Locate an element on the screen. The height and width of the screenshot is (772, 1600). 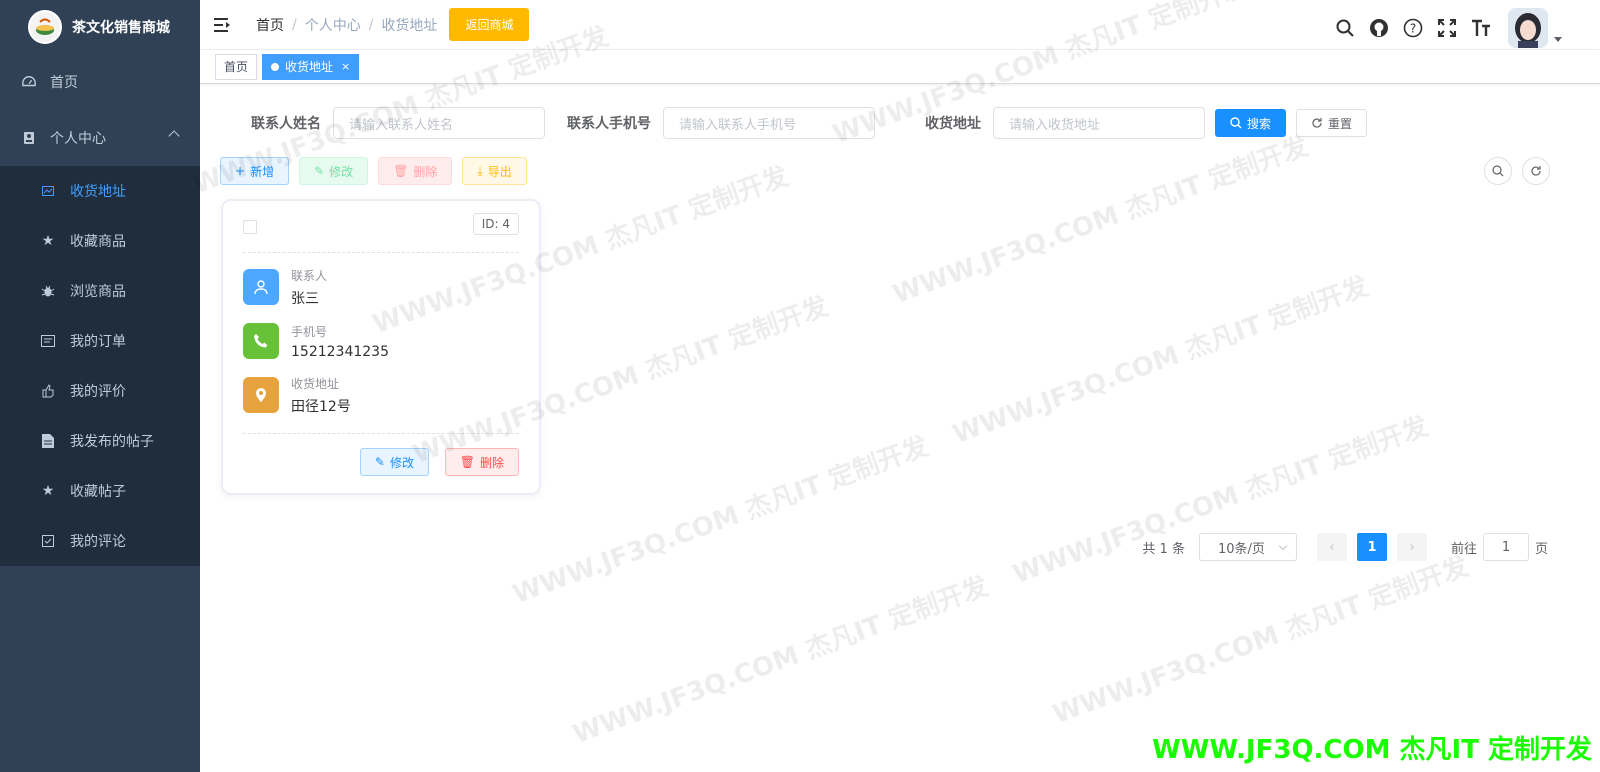
reset-button: 重置 is located at coordinates (1332, 123).